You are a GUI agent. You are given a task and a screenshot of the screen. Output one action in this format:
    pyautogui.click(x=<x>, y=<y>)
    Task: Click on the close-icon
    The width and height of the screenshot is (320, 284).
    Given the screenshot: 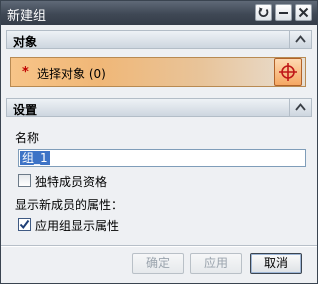 What is the action you would take?
    pyautogui.click(x=303, y=12)
    